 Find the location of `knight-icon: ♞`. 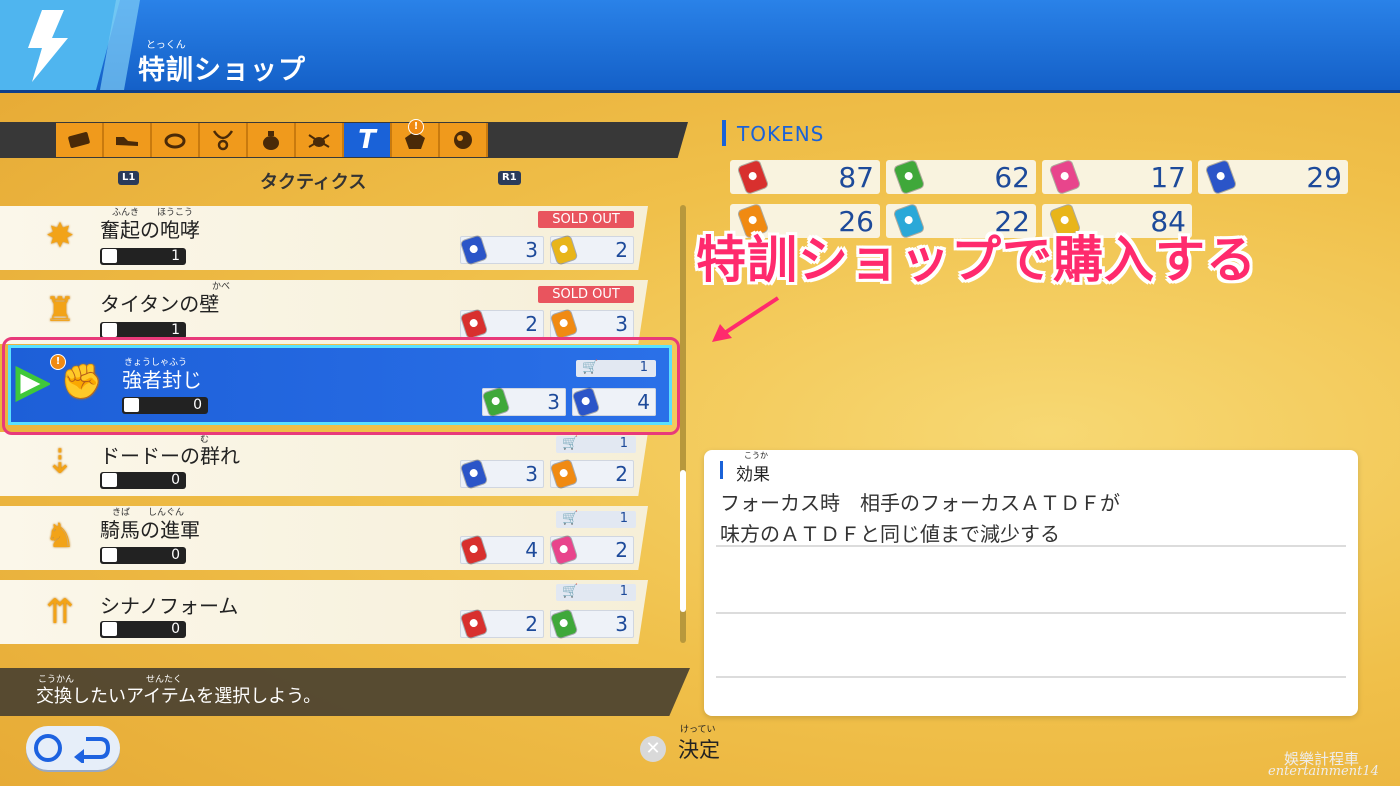

knight-icon: ♞ is located at coordinates (60, 536).